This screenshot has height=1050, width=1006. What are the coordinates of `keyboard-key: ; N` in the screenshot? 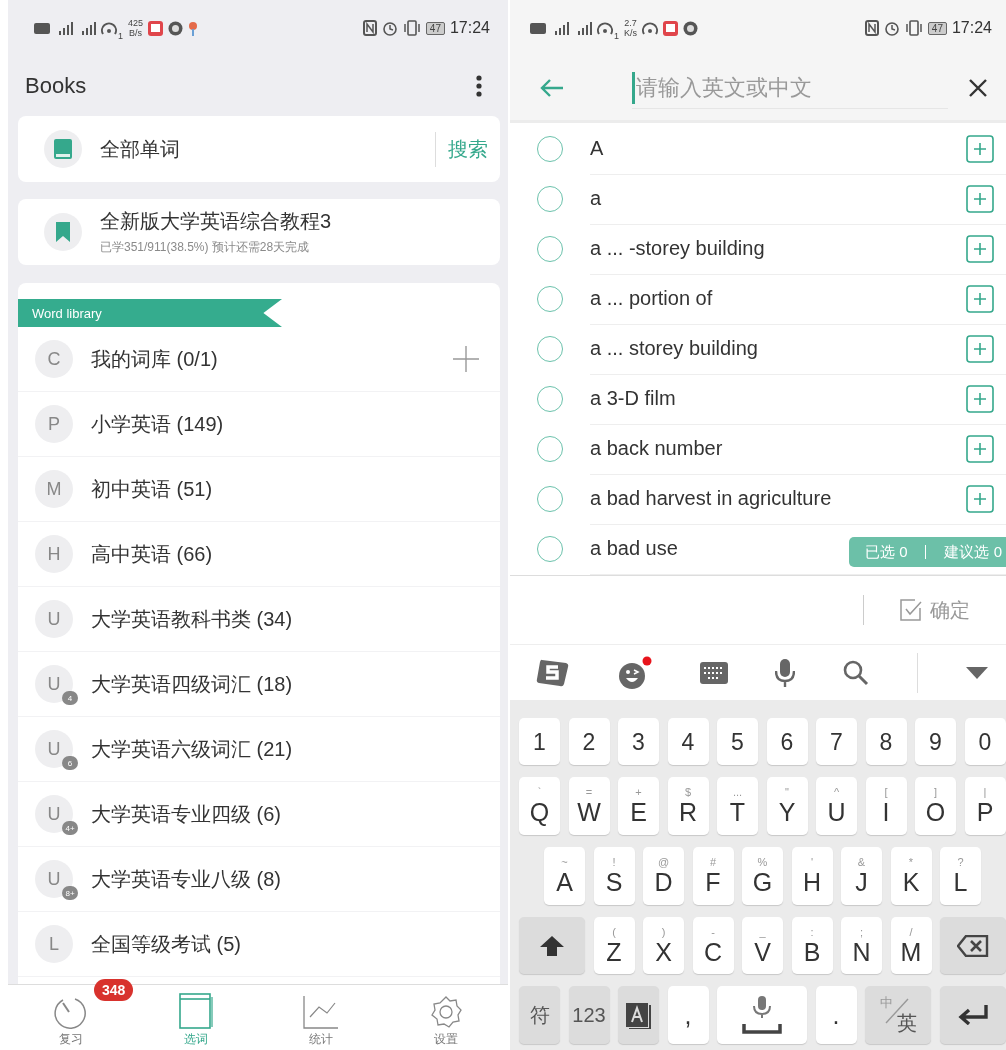 It's located at (861, 945).